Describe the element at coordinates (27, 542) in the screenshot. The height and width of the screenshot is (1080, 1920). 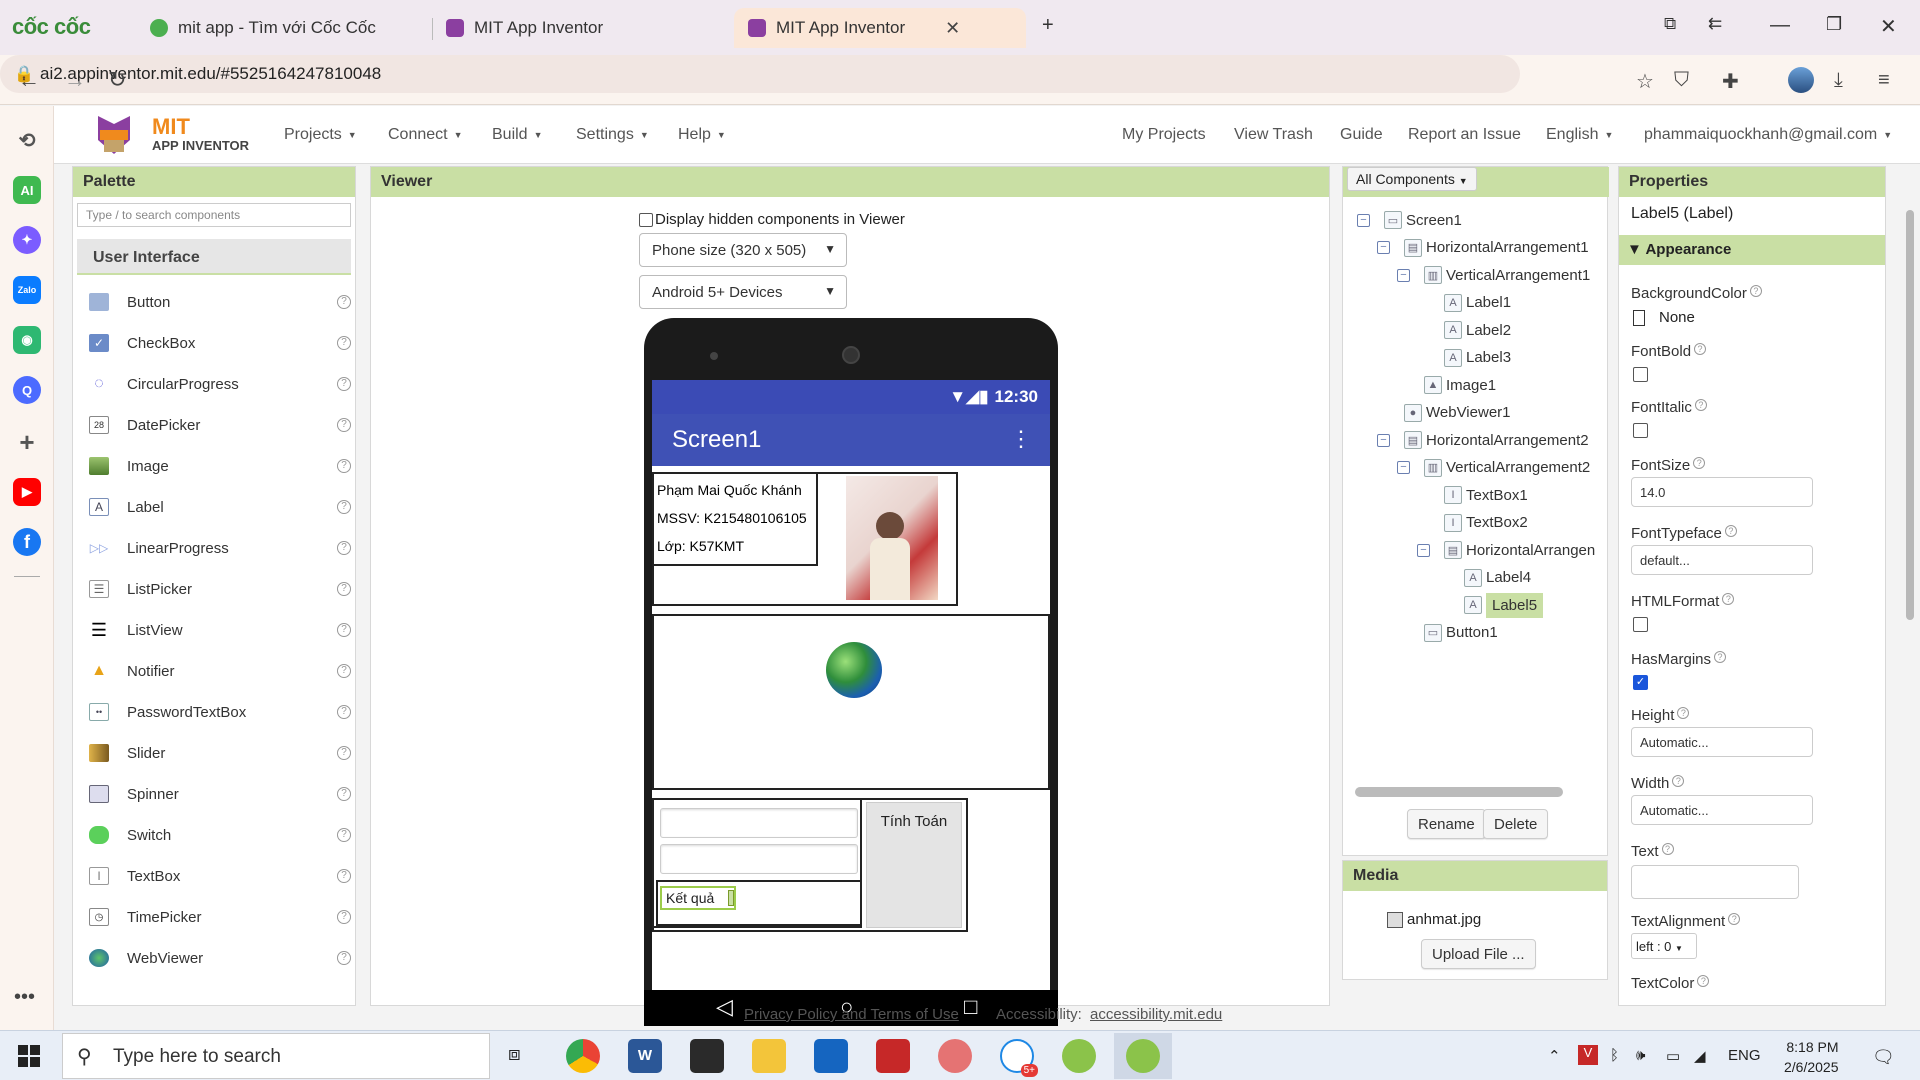
I see `facebook-icon: f` at that location.